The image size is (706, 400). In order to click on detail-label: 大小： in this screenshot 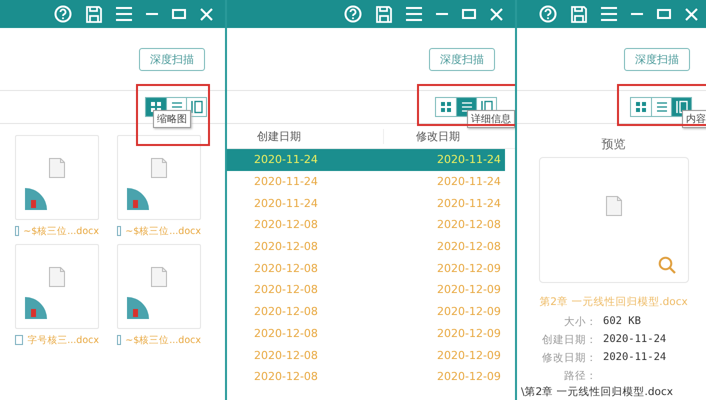, I will do `click(580, 322)`.